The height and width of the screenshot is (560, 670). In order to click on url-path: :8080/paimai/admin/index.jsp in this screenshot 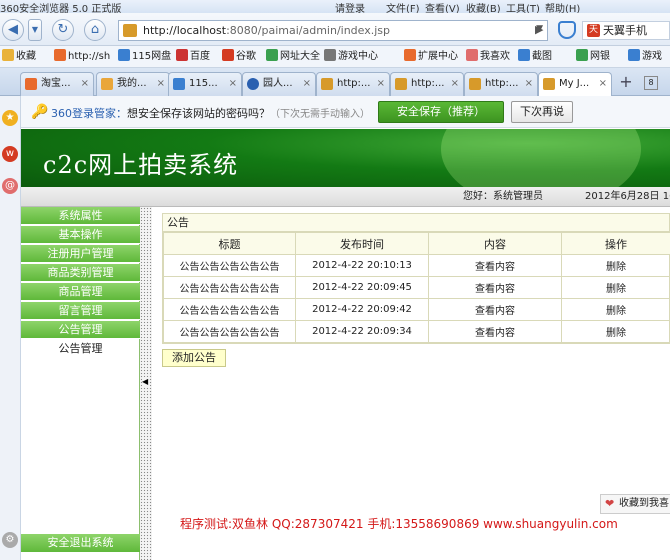, I will do `click(308, 30)`.